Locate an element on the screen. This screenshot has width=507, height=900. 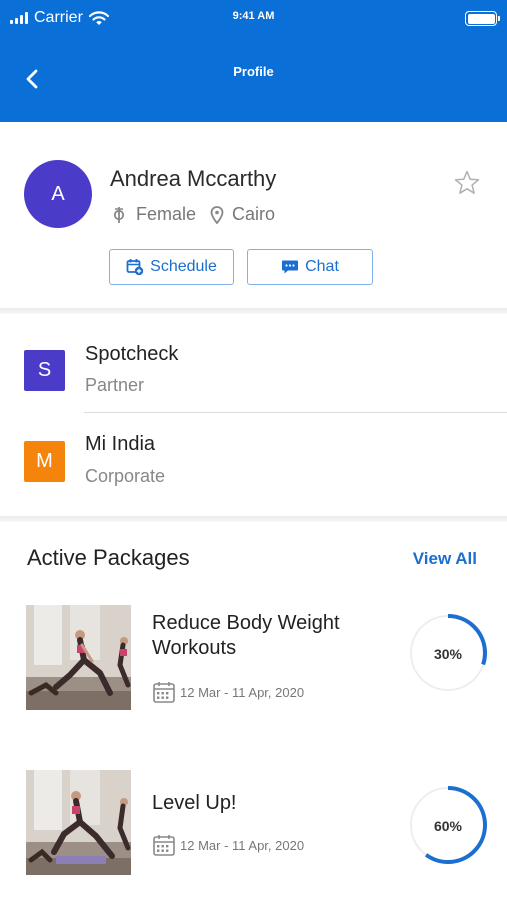
package-title: Level Up! is located at coordinates (194, 803).